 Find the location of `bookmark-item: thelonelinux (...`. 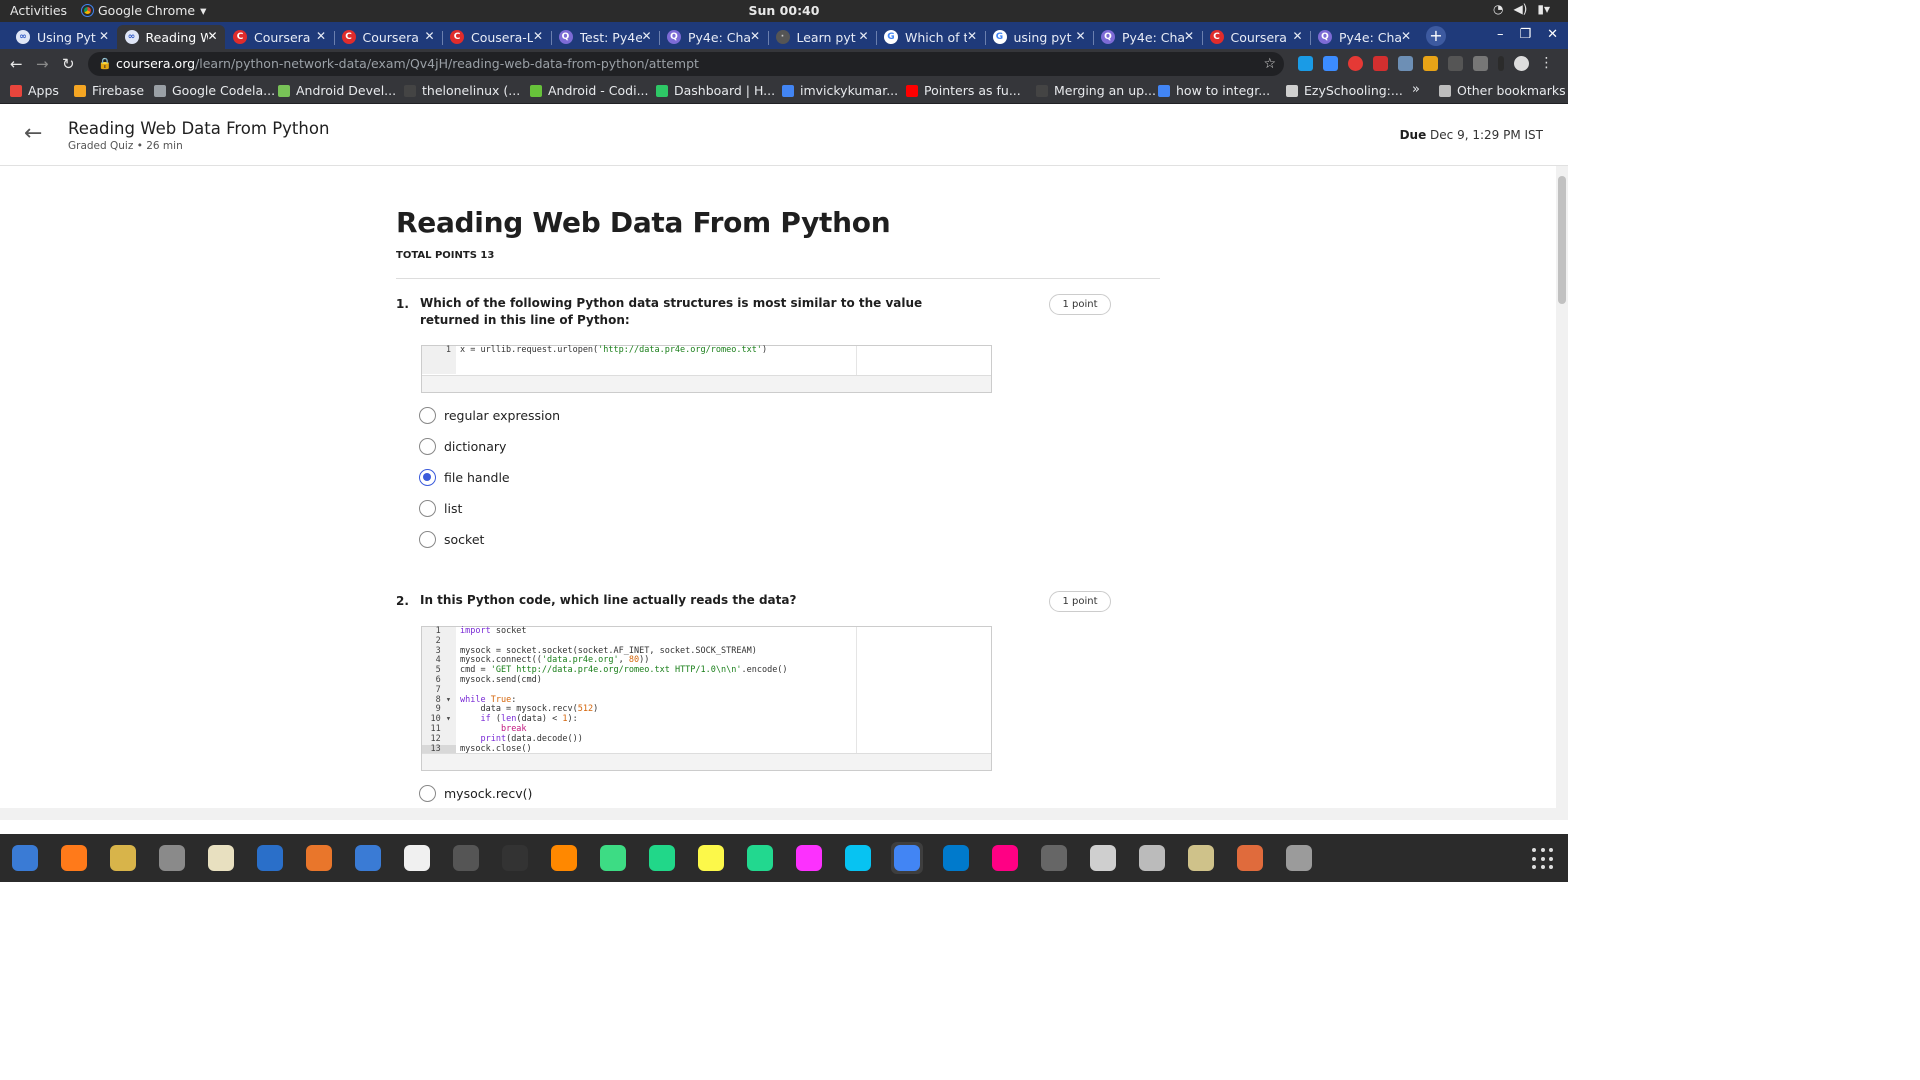

bookmark-item: thelonelinux (... is located at coordinates (462, 90).